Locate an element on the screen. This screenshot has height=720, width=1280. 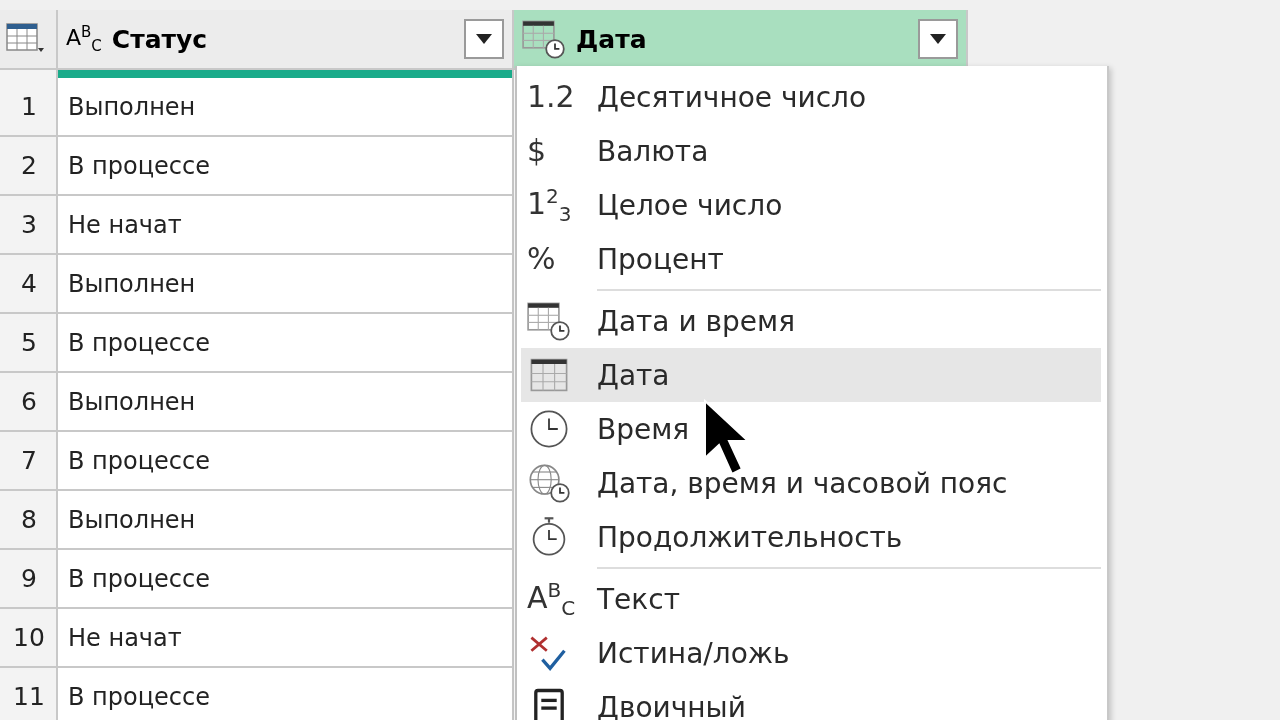
menu-item: Дата, время и часовой пояс is located at coordinates (811, 483).